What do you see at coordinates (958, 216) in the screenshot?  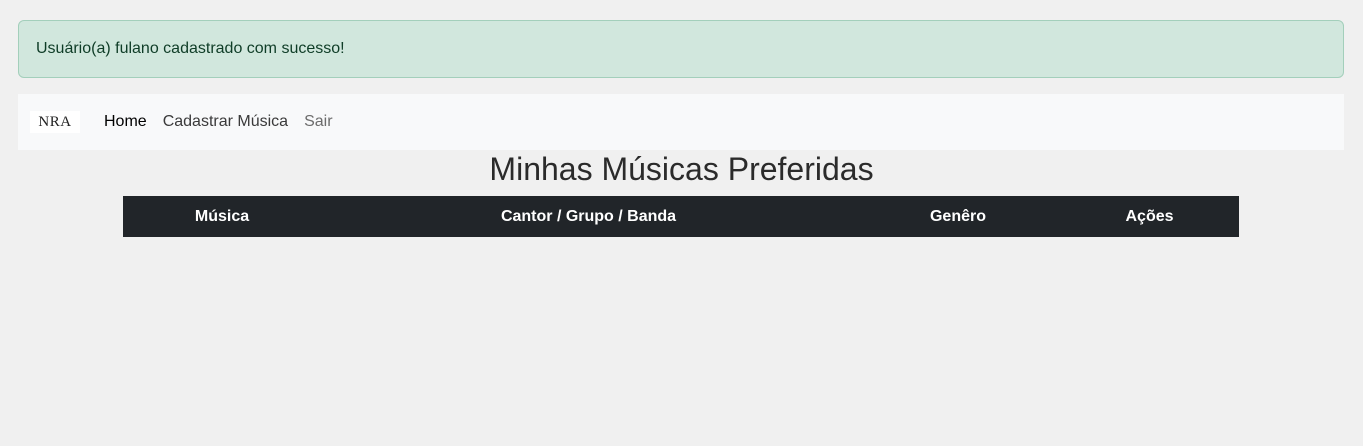 I see `column-header-genero: Genêro` at bounding box center [958, 216].